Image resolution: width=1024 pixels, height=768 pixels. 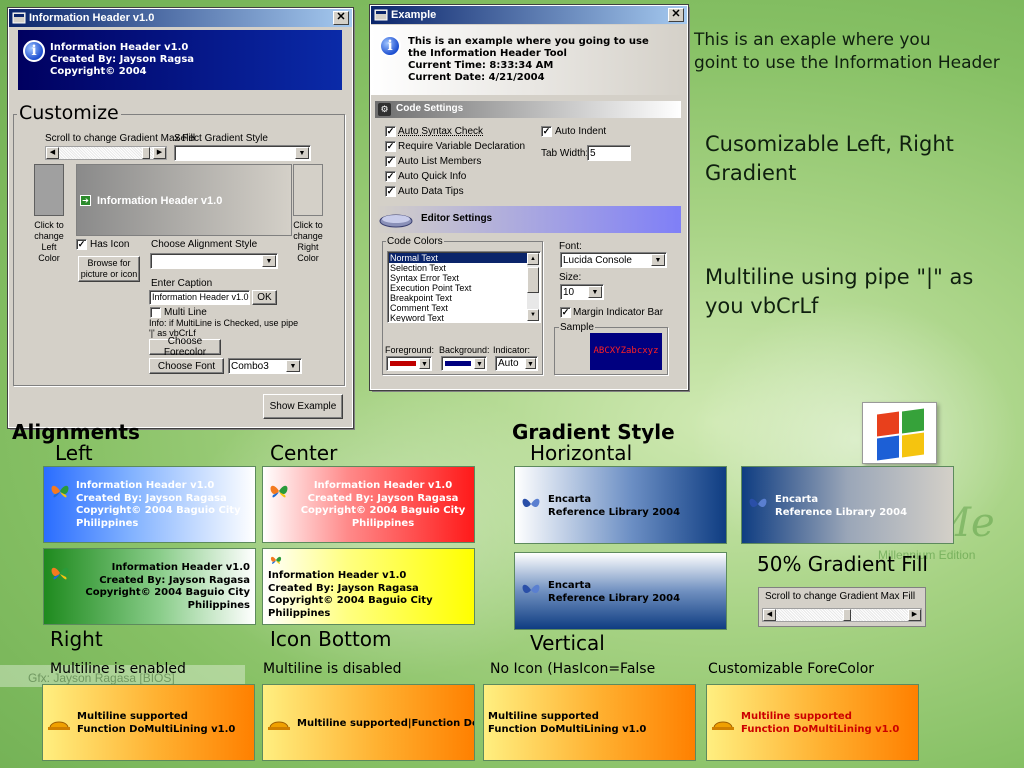 I want to click on example-title: Example, so click(x=414, y=15).